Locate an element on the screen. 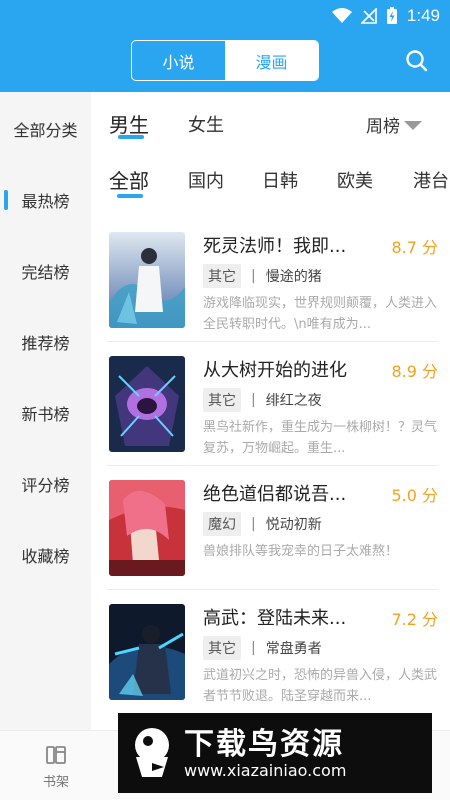 The width and height of the screenshot is (450, 800). search-icon is located at coordinates (417, 61).